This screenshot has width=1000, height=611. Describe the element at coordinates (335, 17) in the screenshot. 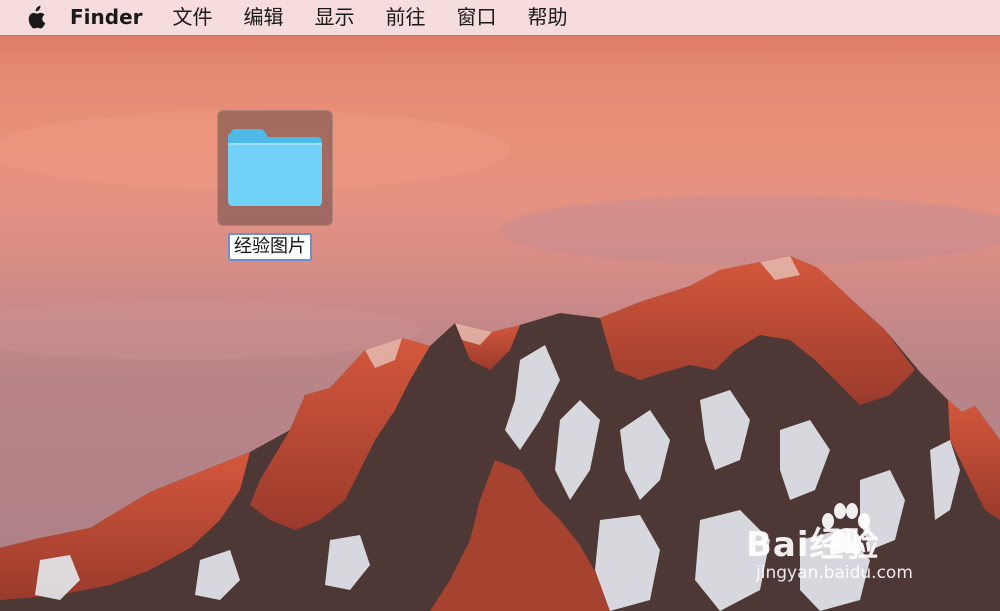

I see `menu-view: 显示` at that location.